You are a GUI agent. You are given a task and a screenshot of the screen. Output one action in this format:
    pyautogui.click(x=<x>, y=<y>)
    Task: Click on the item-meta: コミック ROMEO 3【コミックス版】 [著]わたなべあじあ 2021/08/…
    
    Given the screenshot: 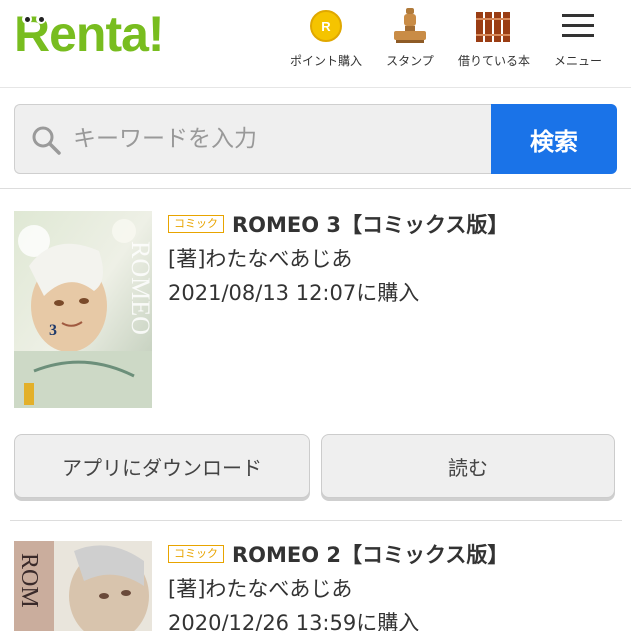 What is the action you would take?
    pyautogui.click(x=393, y=259)
    